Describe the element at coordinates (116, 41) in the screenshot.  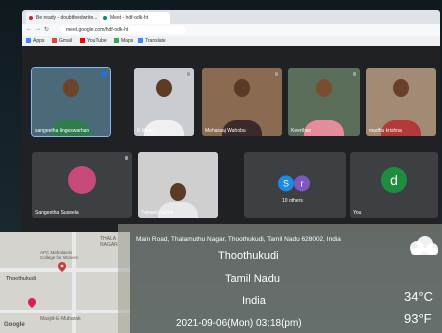
I see `maps-icon` at that location.